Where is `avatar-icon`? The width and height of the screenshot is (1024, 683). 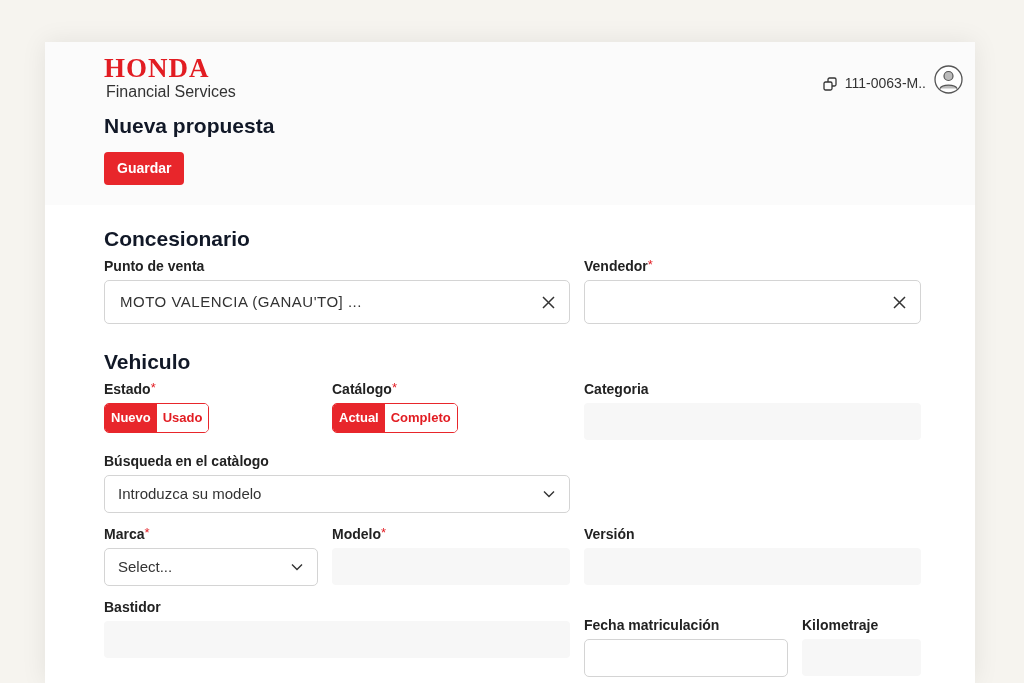
avatar-icon is located at coordinates (948, 79).